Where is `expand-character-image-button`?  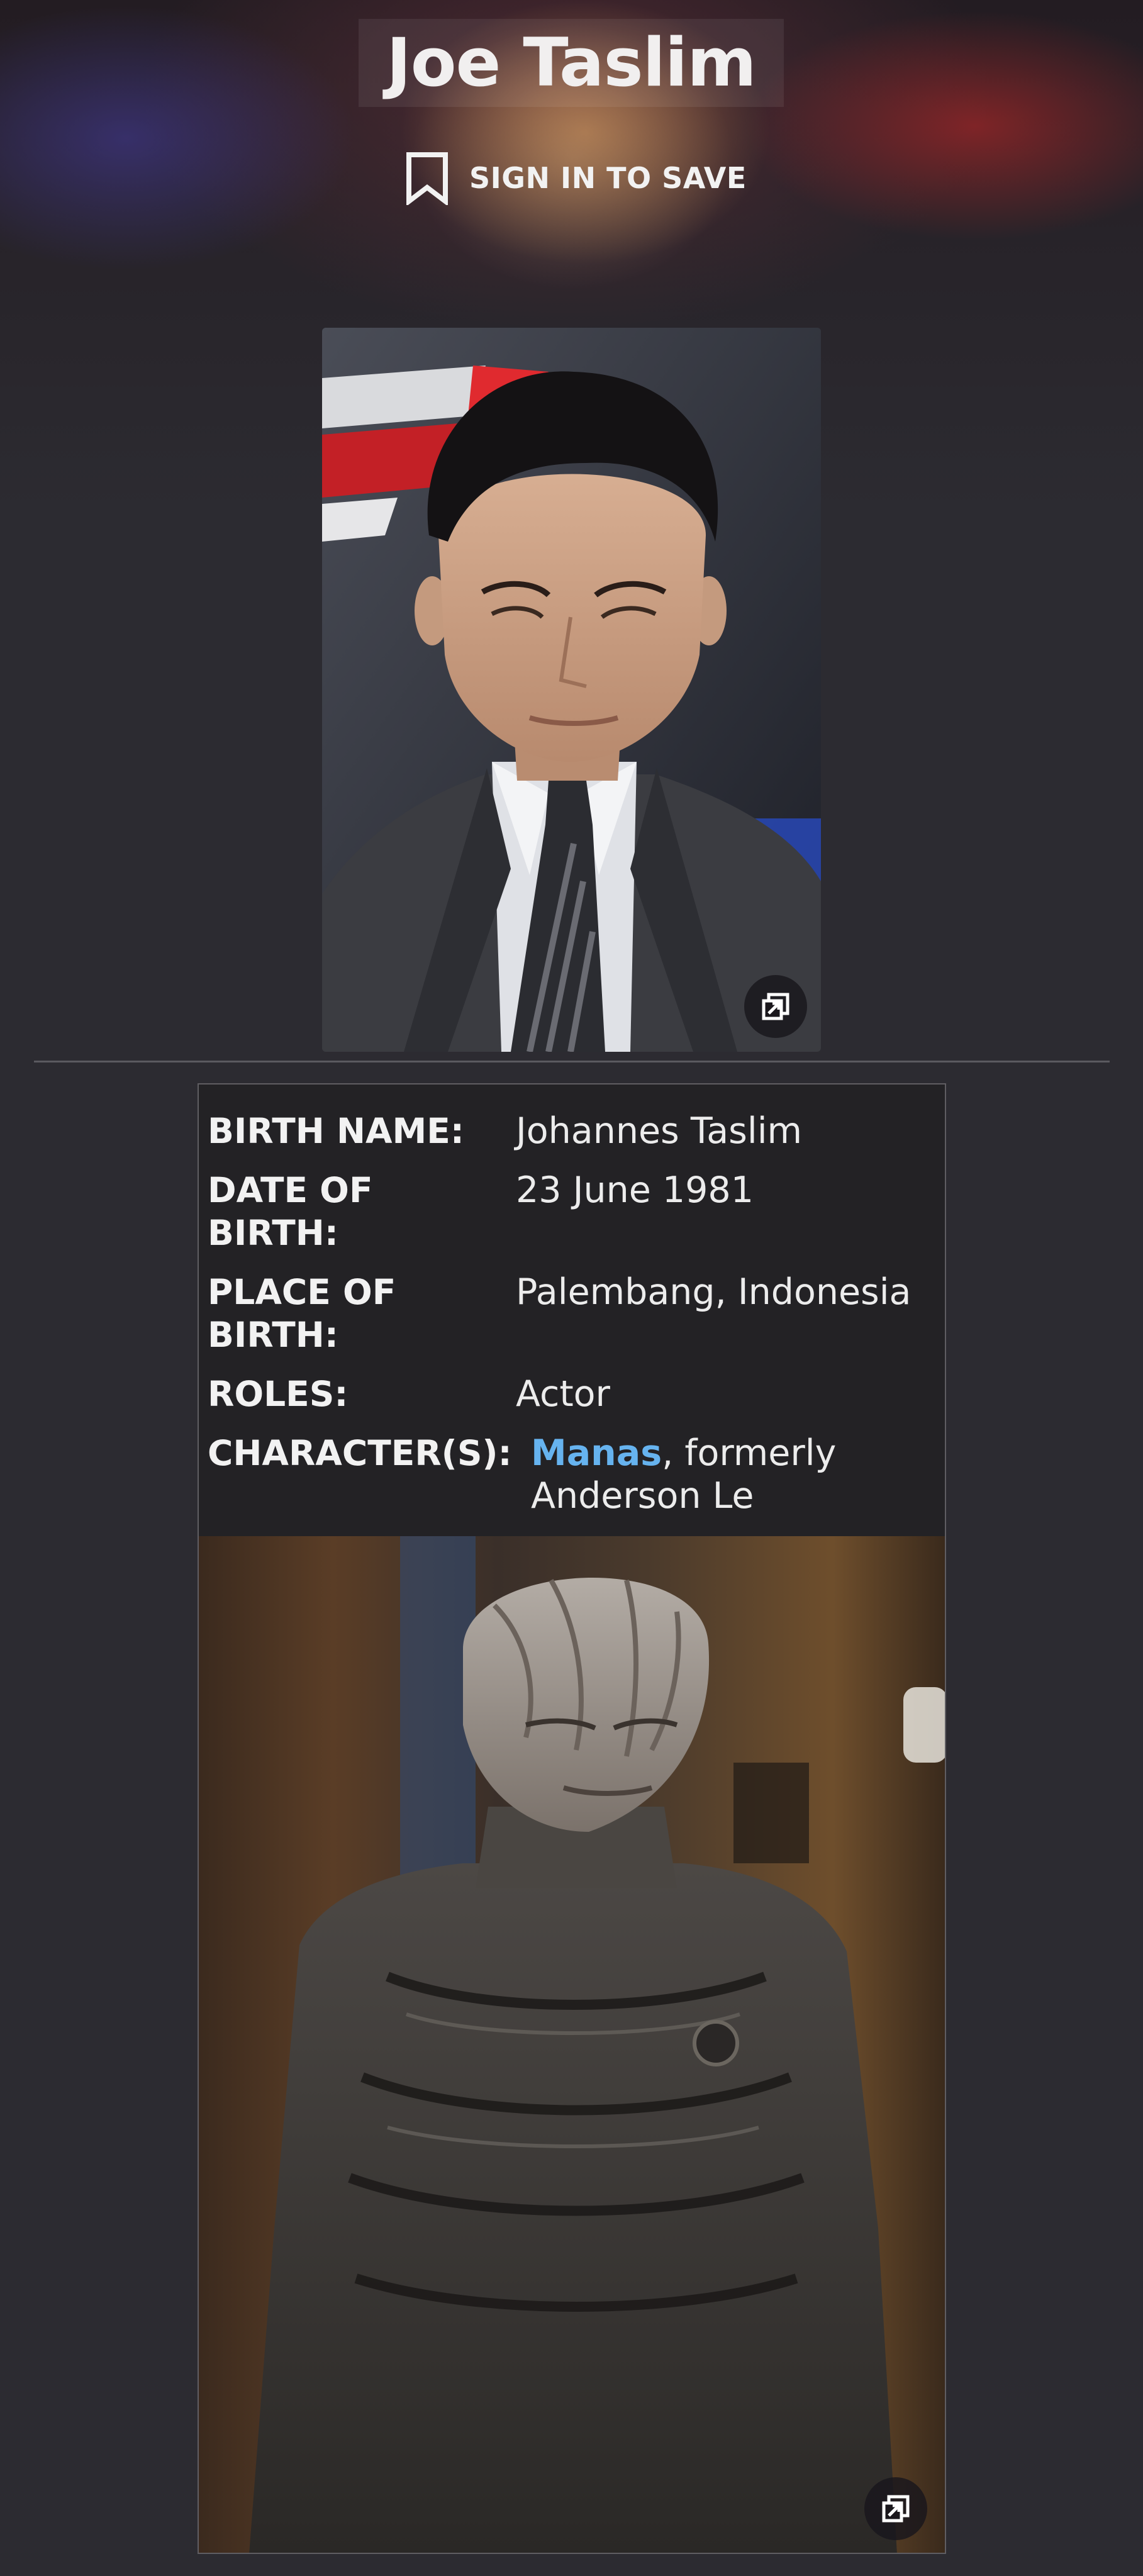
expand-character-image-button is located at coordinates (895, 2508).